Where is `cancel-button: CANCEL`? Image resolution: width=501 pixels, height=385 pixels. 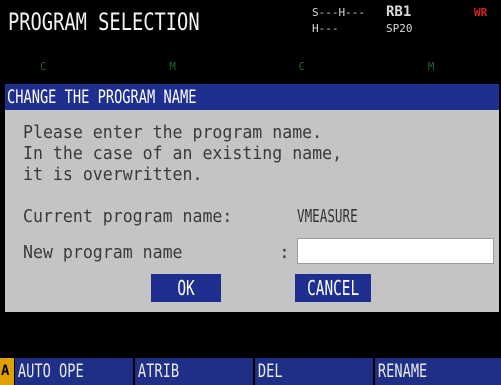 cancel-button: CANCEL is located at coordinates (333, 288).